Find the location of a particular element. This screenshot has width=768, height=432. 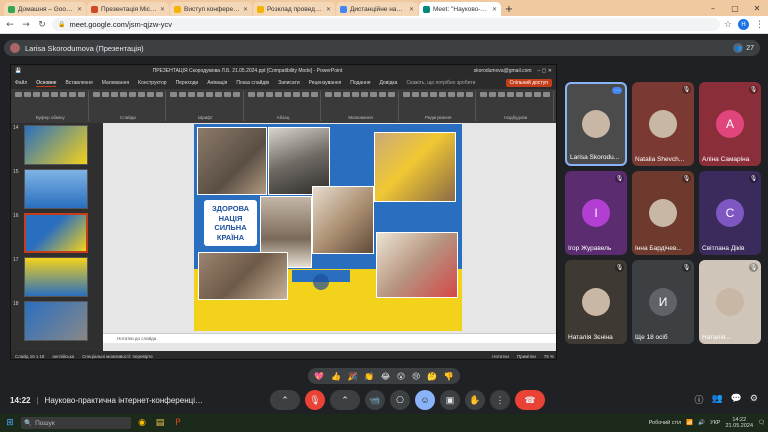

participant-tile: A 🎙 Аліна Самаріна is located at coordinates (730, 124).